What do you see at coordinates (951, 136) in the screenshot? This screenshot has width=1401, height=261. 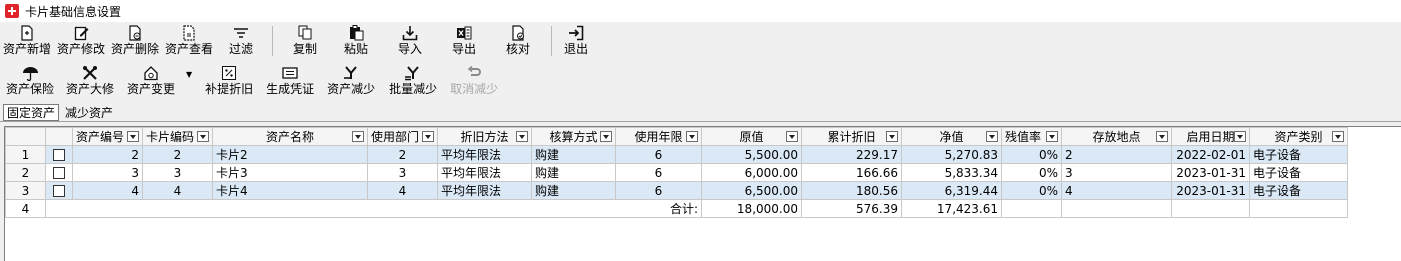 I see `column-header: 净值` at bounding box center [951, 136].